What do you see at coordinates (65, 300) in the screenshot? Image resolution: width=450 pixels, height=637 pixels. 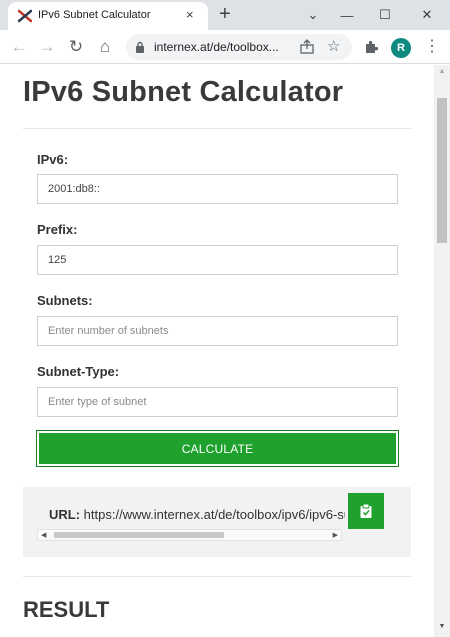 I see `subnets-label: Subnets:` at bounding box center [65, 300].